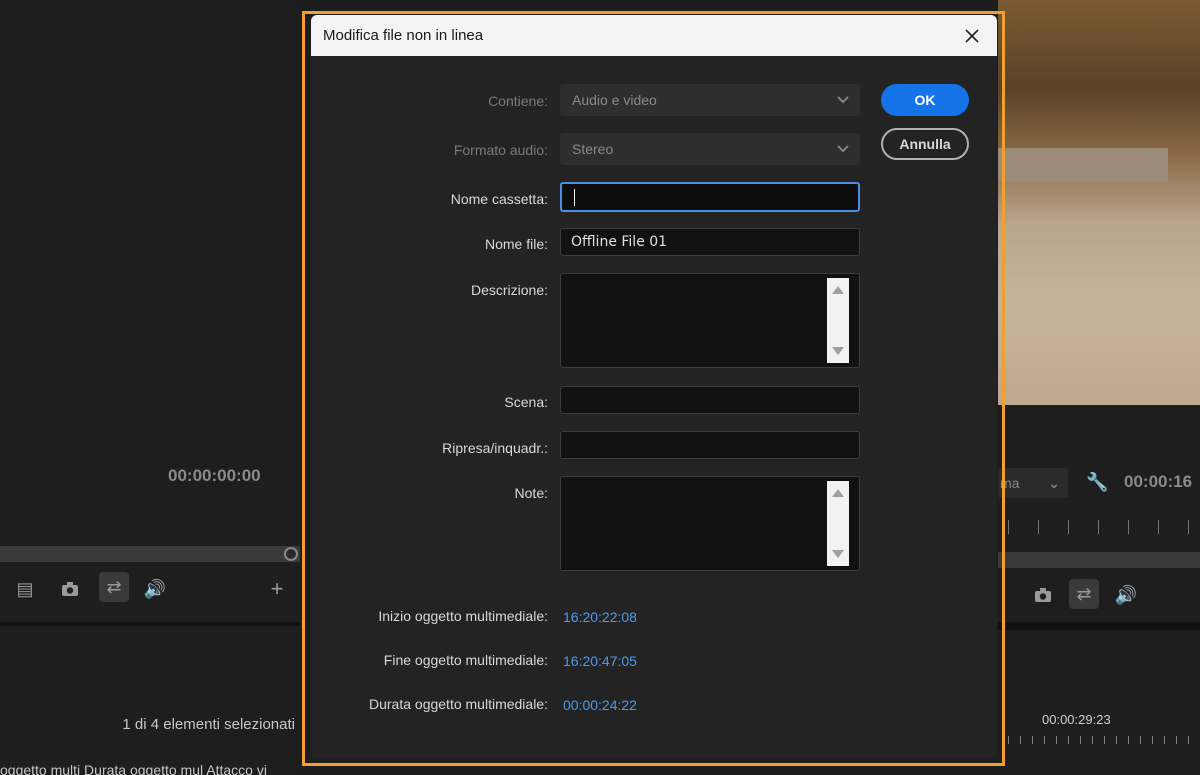 This screenshot has width=1200, height=775. Describe the element at coordinates (463, 616) in the screenshot. I see `media-start-label: Inizio oggetto multimediale:` at that location.